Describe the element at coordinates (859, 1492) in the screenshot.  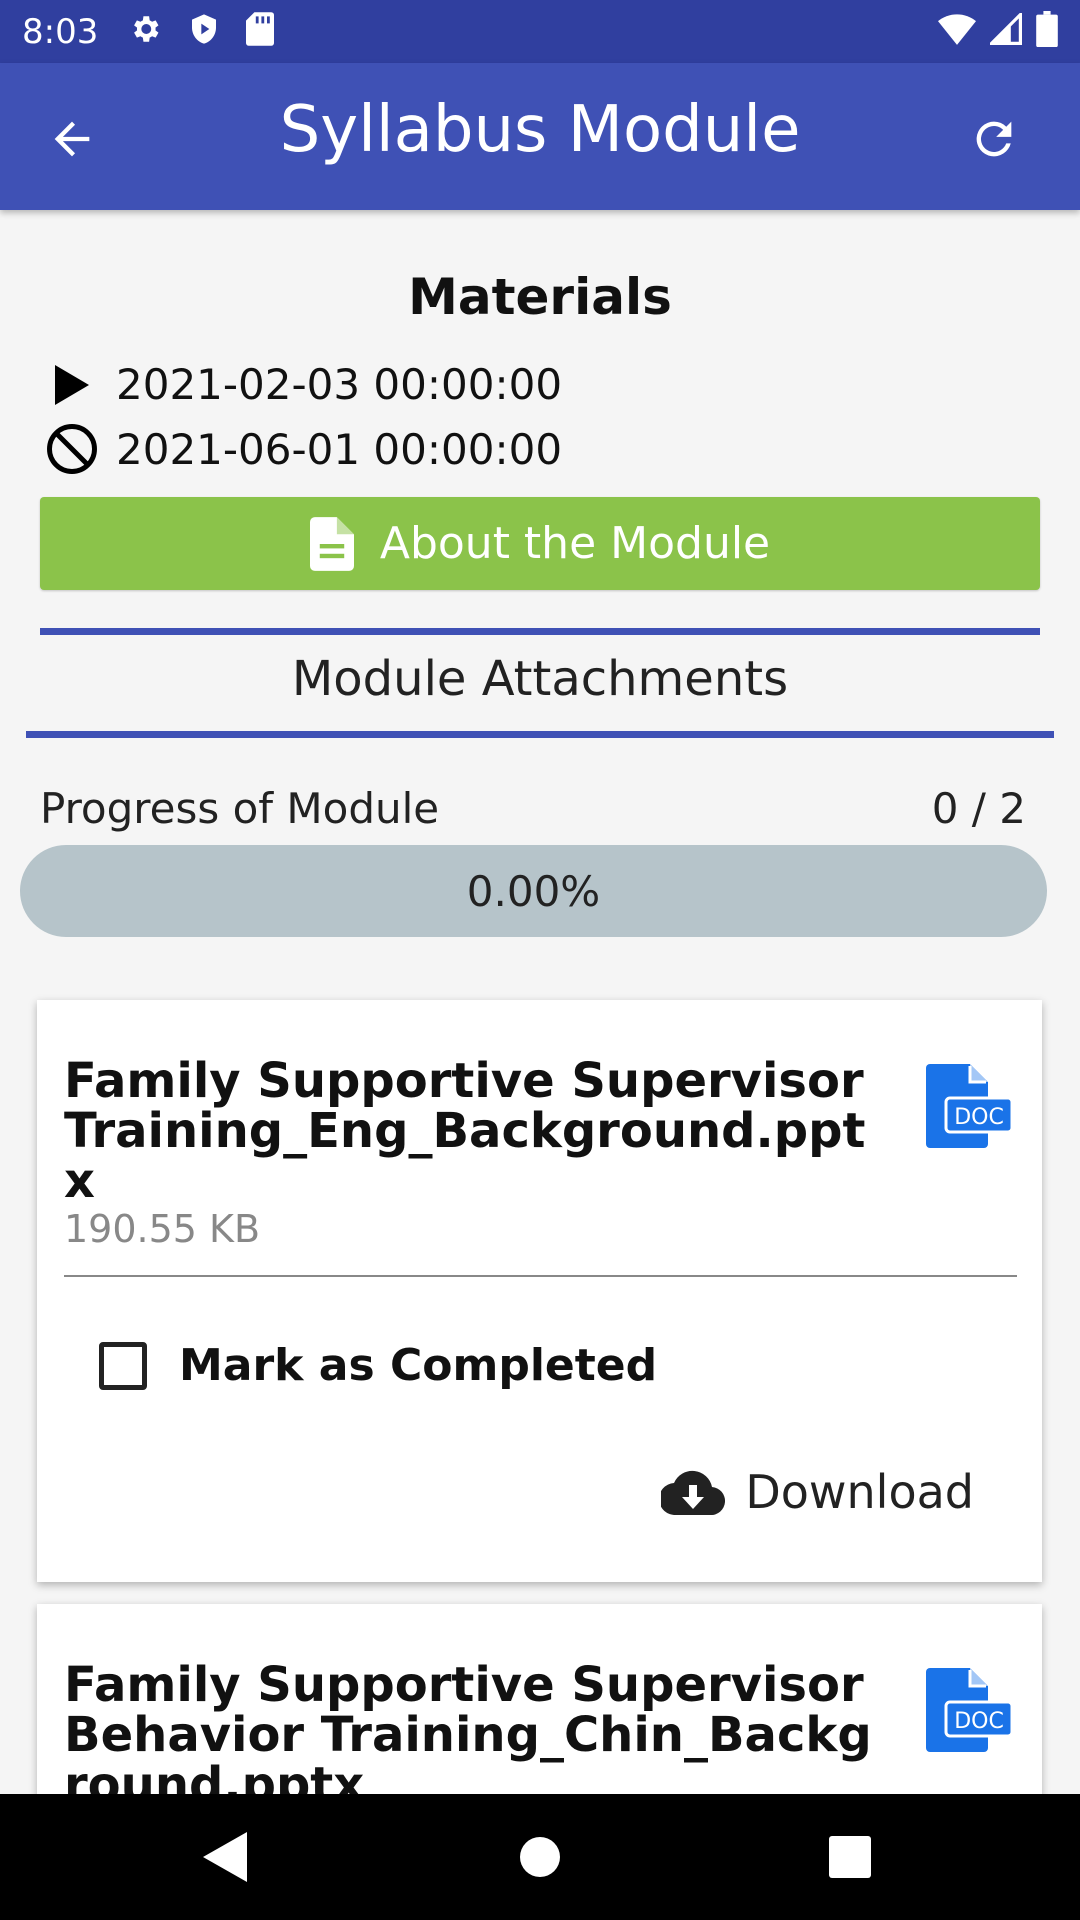
I see `download-label: Download` at that location.